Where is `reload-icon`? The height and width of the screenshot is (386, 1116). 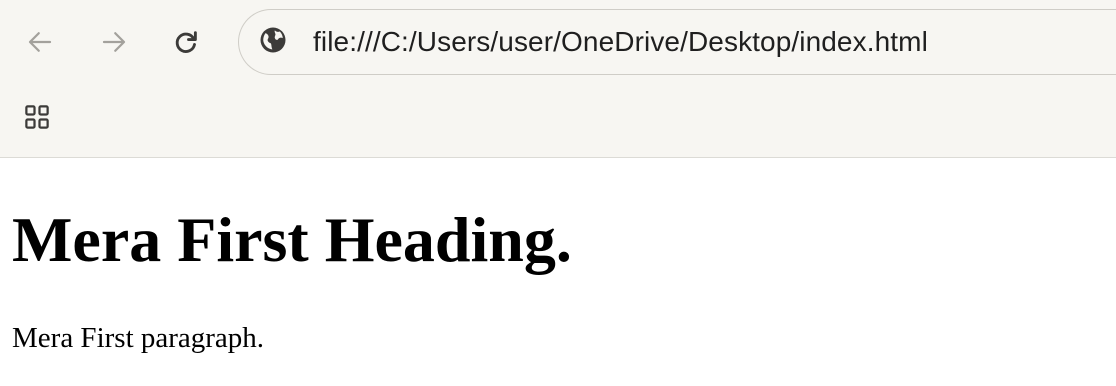 reload-icon is located at coordinates (186, 42).